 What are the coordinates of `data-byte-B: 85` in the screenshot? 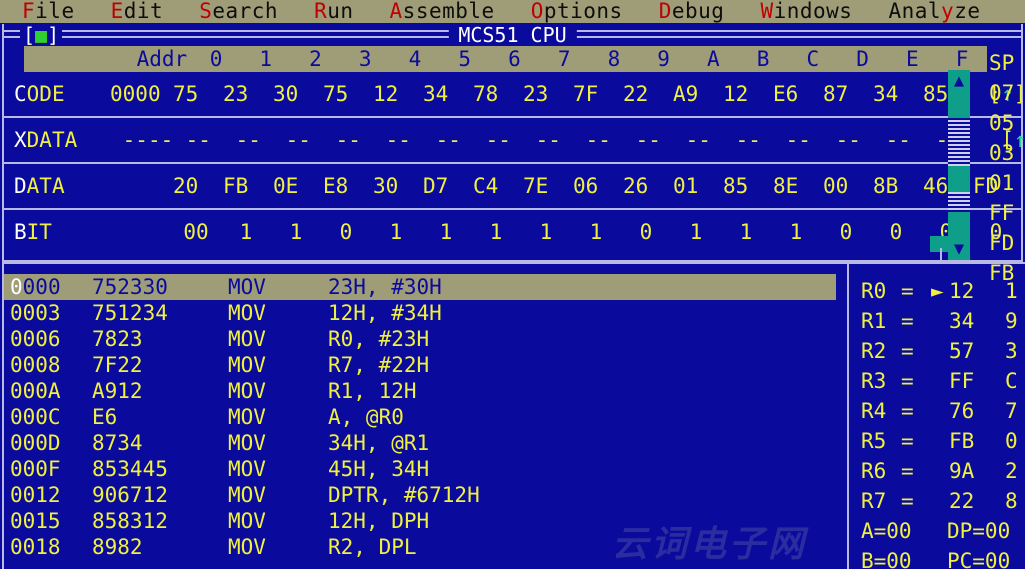 It's located at (736, 186).